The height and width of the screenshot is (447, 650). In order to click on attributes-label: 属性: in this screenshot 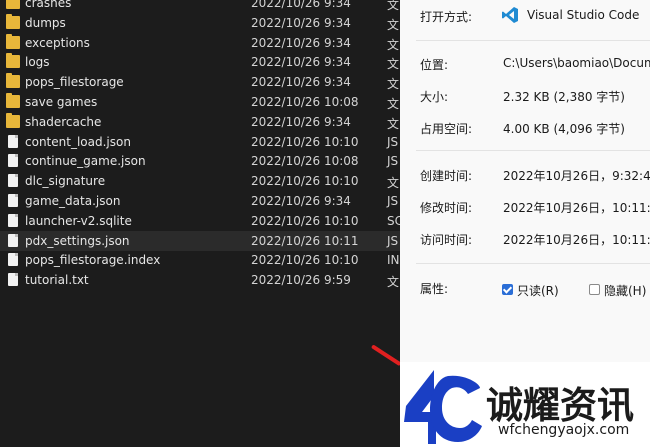, I will do `click(434, 289)`.